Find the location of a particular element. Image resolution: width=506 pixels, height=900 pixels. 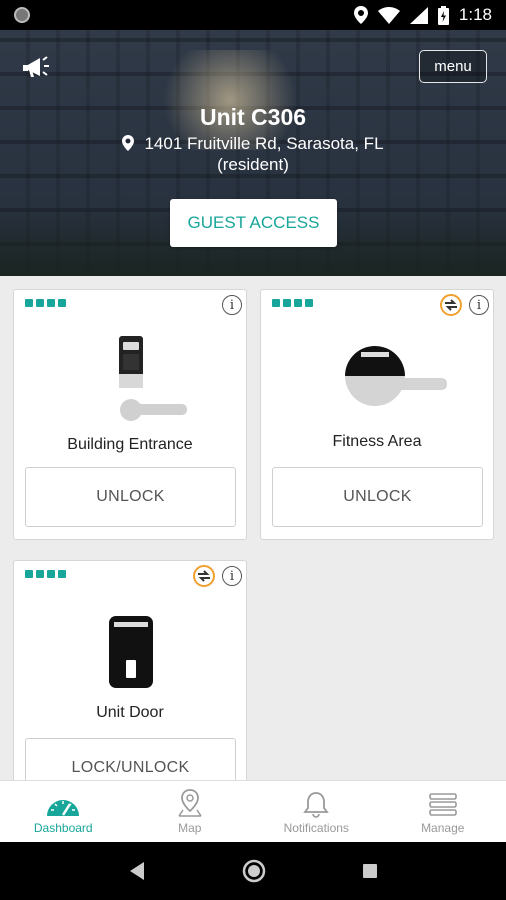

speedometer-icon is located at coordinates (63, 808).